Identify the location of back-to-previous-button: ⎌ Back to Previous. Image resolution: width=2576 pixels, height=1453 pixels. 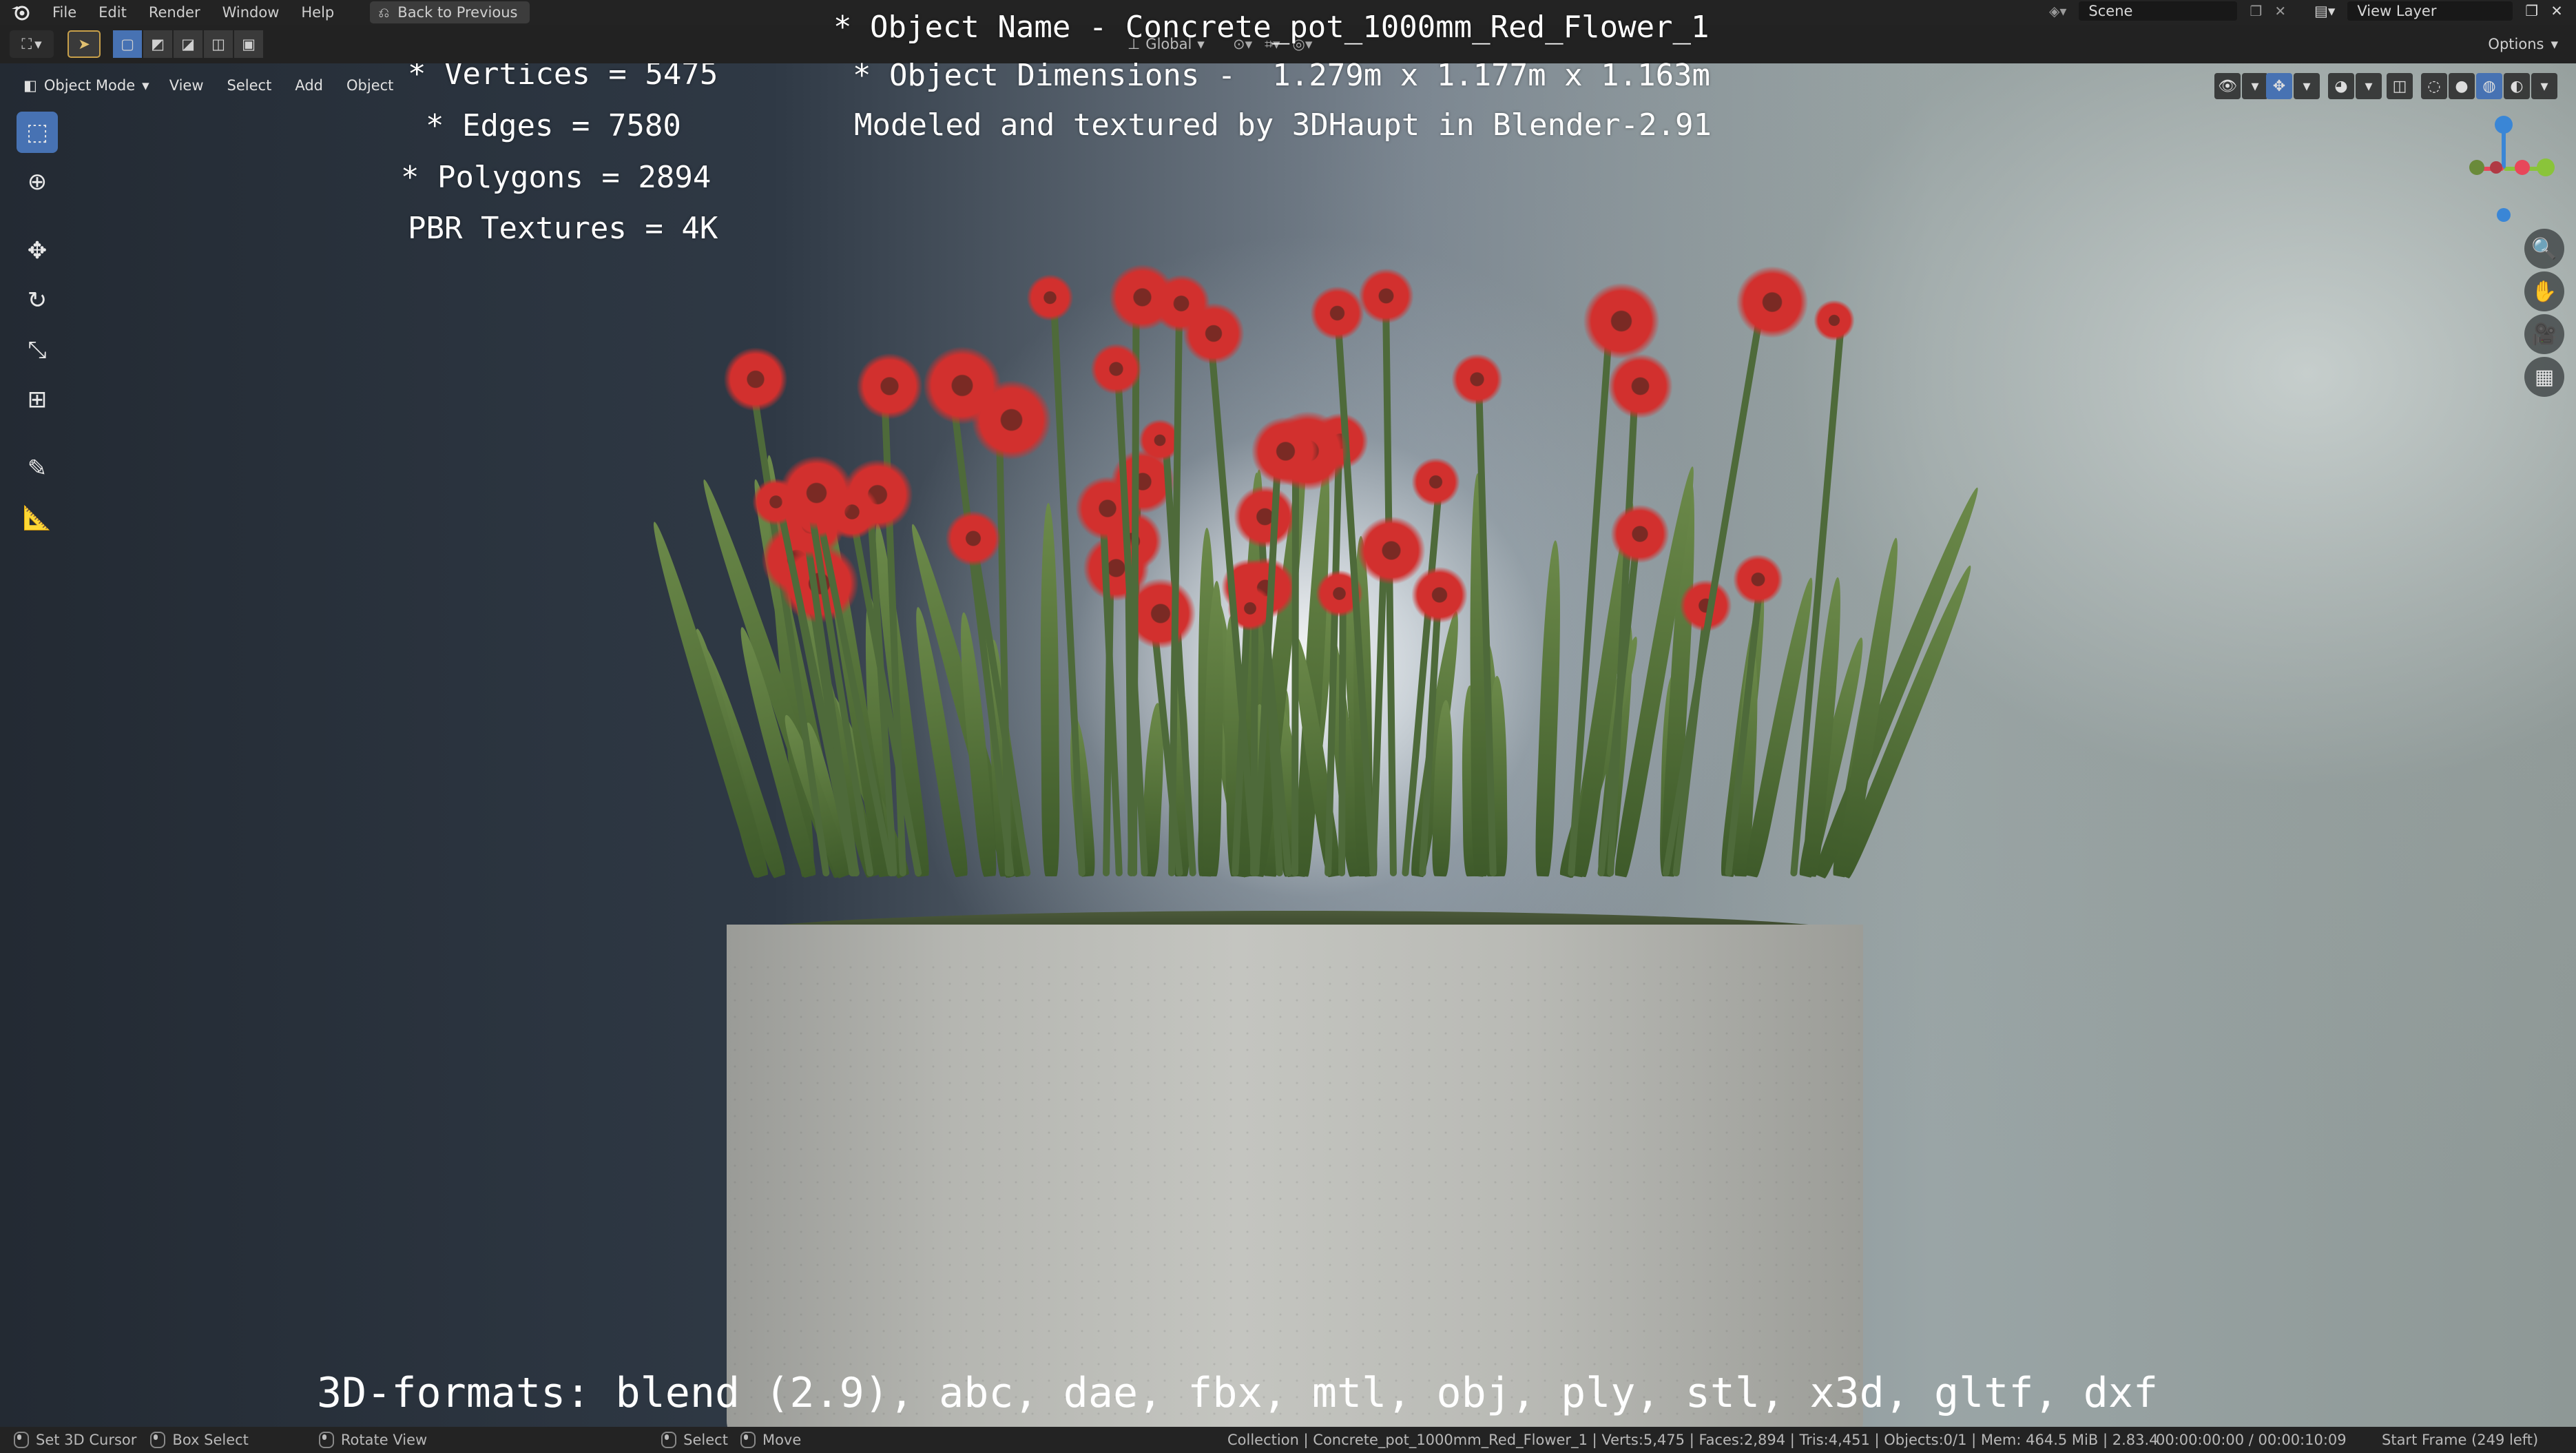
(450, 12).